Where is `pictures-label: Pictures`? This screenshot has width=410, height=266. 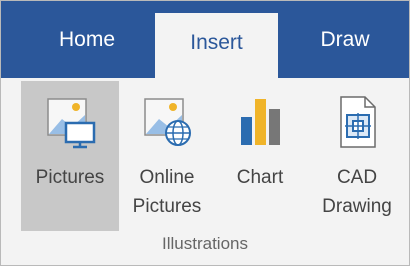 pictures-label: Pictures is located at coordinates (70, 177).